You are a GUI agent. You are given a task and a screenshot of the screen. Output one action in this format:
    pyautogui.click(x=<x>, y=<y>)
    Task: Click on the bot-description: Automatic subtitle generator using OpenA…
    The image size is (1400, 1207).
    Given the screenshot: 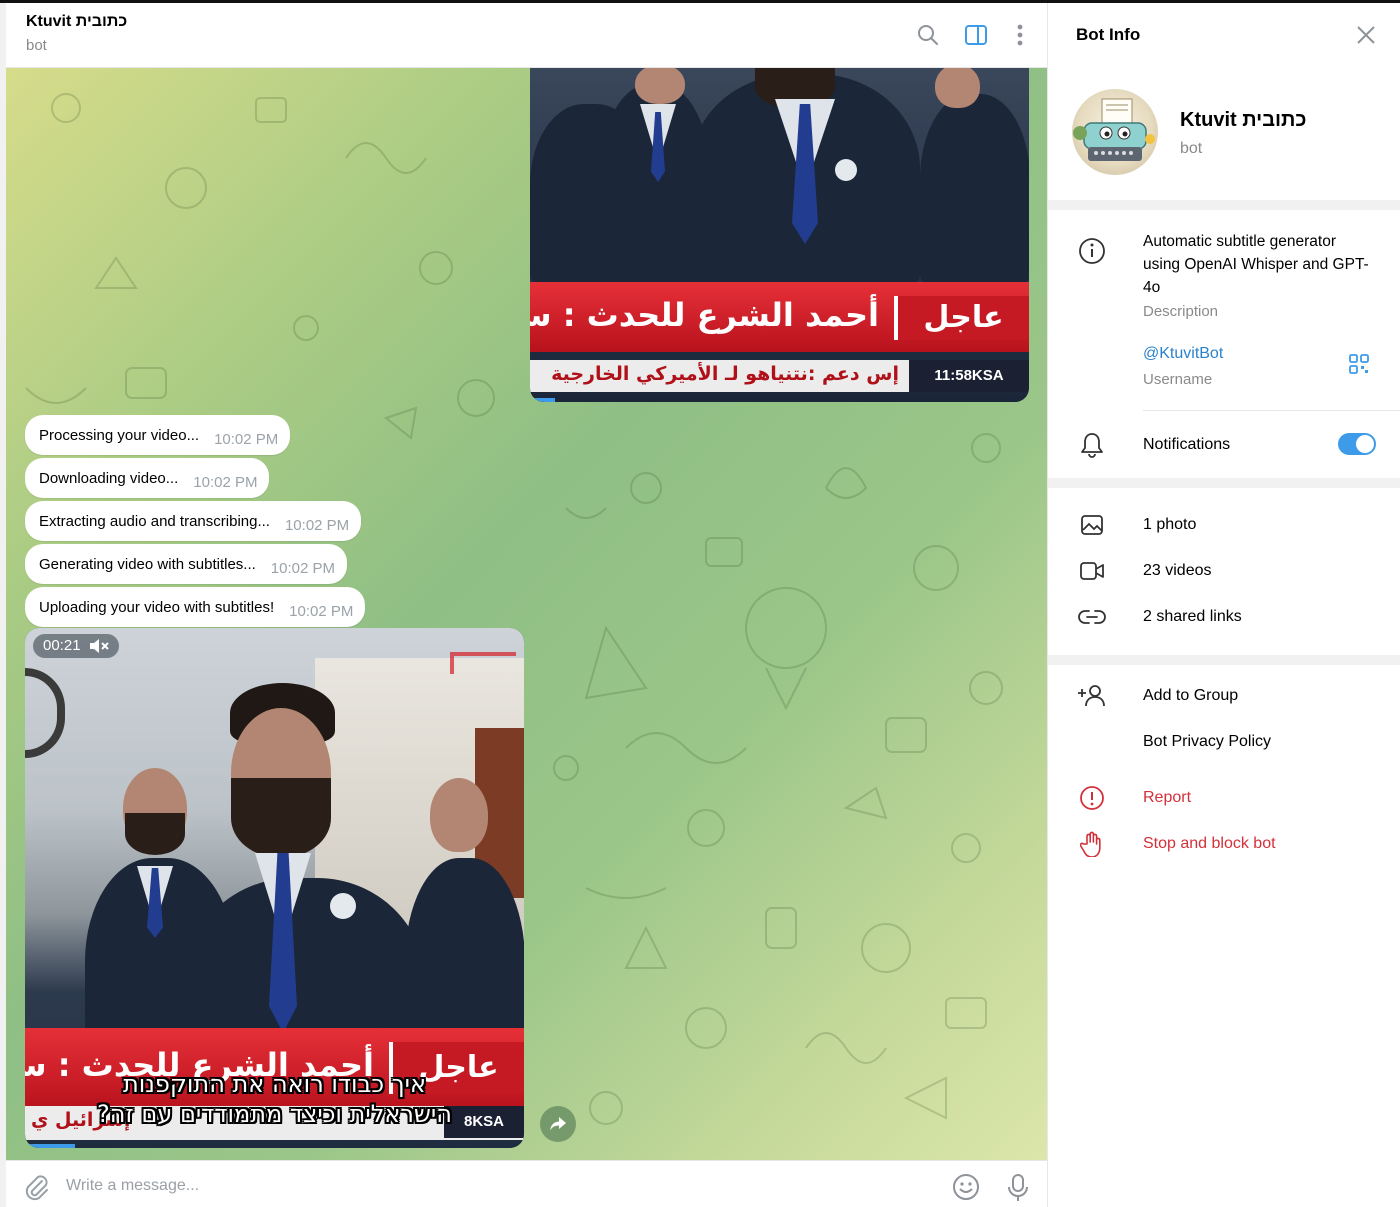 What is the action you would take?
    pyautogui.click(x=1256, y=264)
    